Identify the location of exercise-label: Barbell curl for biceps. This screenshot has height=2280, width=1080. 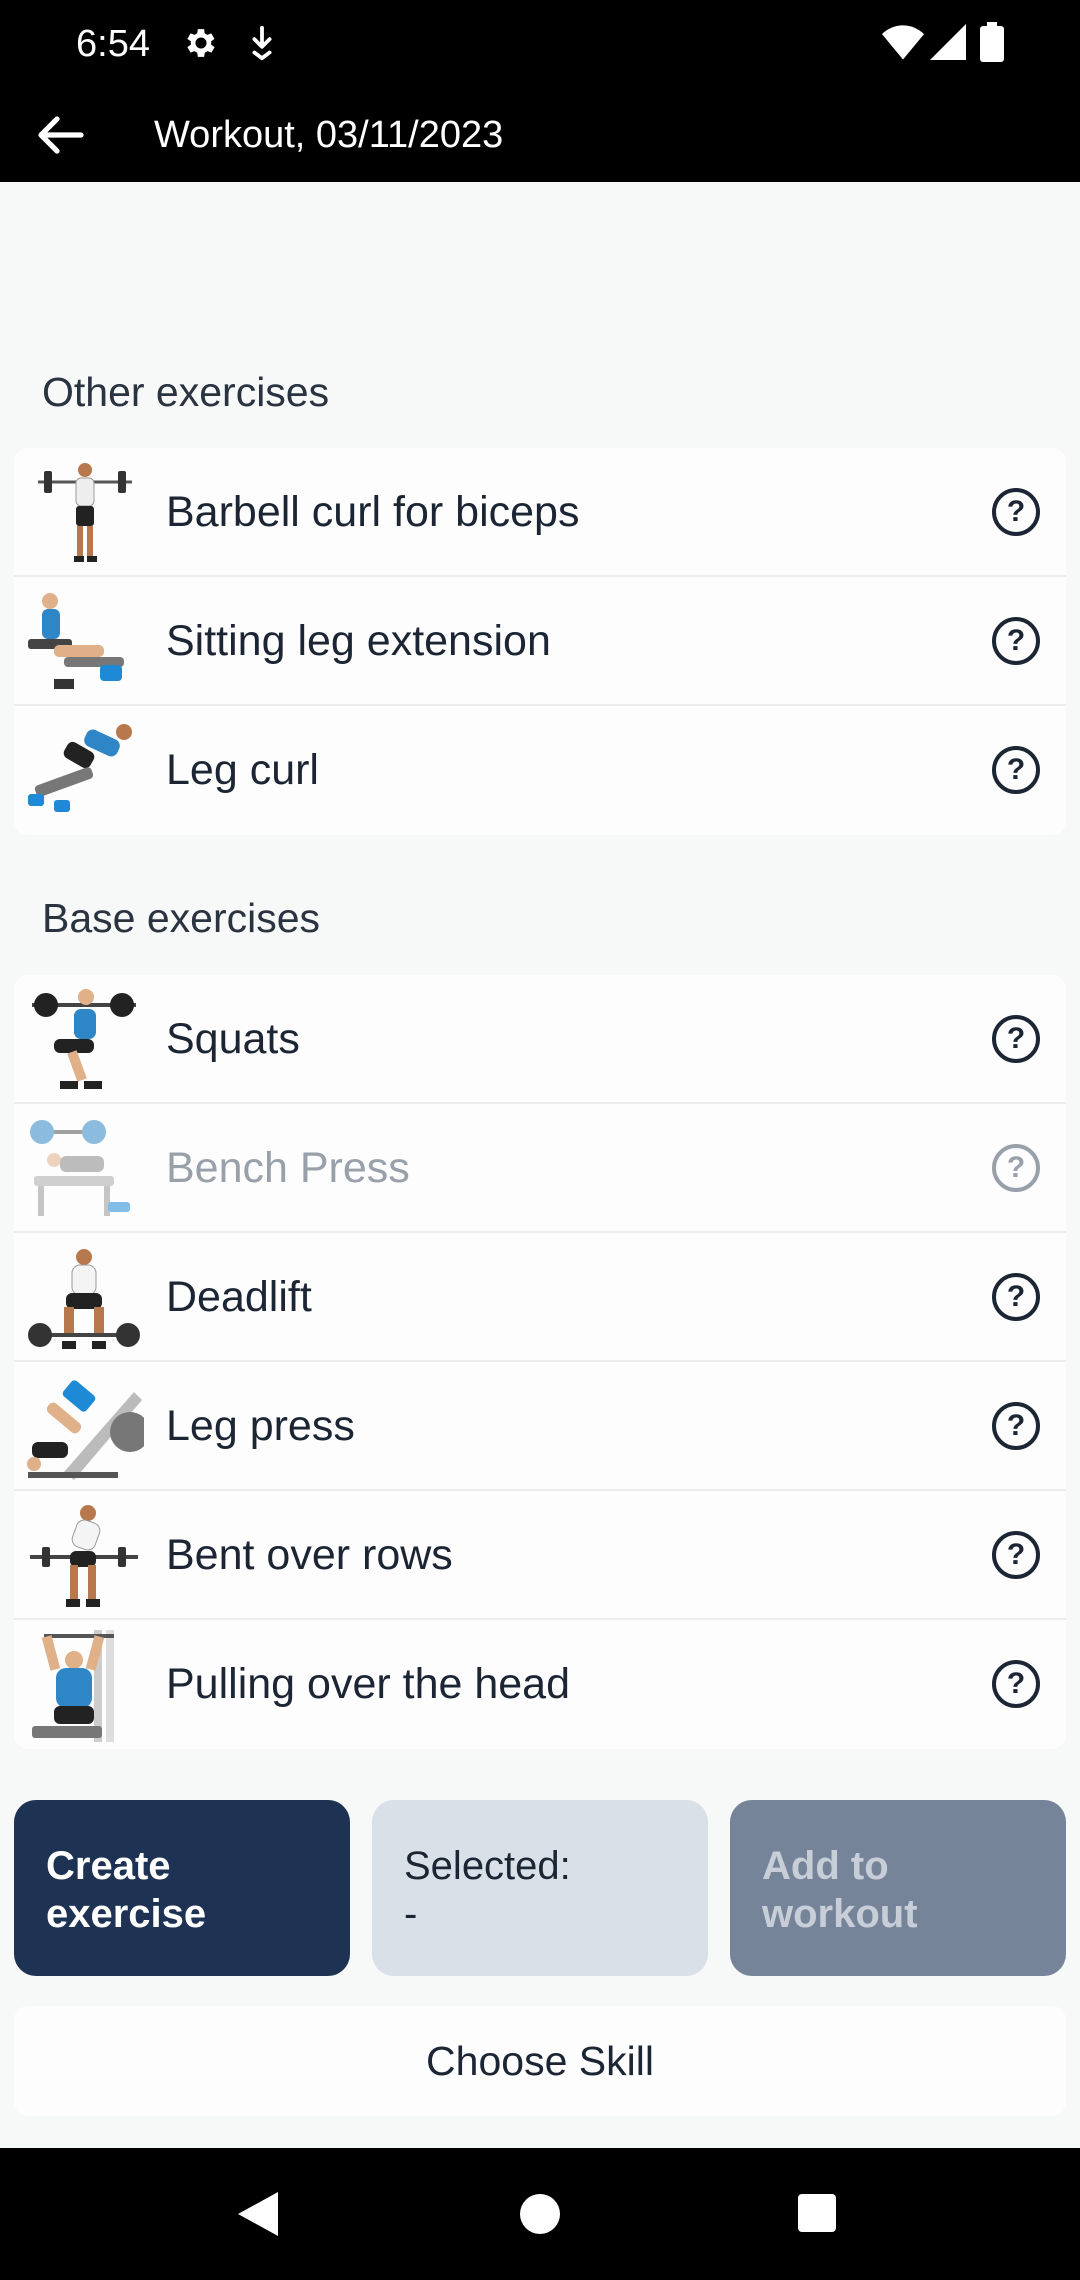
(373, 512).